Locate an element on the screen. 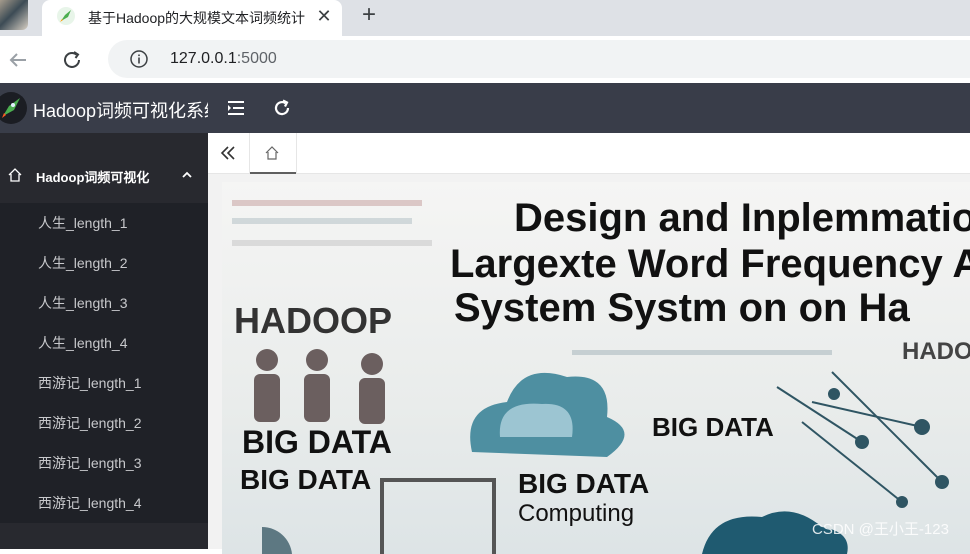 This screenshot has width=970, height=554. home-icon is located at coordinates (15, 175).